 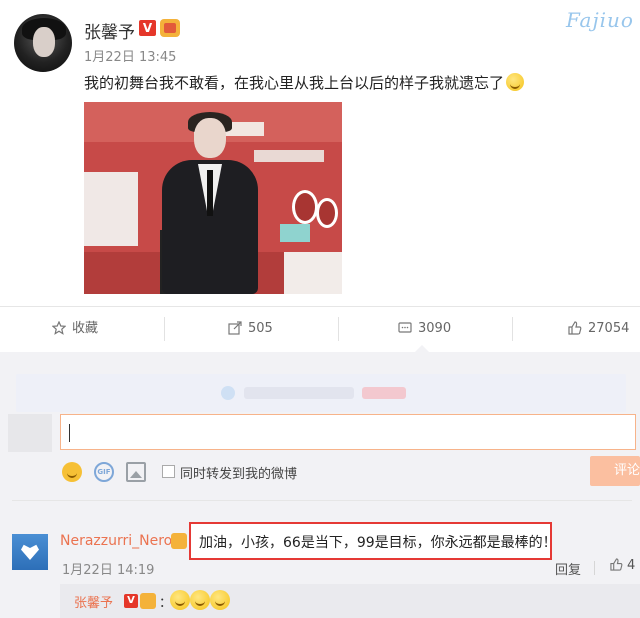 I want to click on reply-author-name: 张馨予, so click(x=93, y=601).